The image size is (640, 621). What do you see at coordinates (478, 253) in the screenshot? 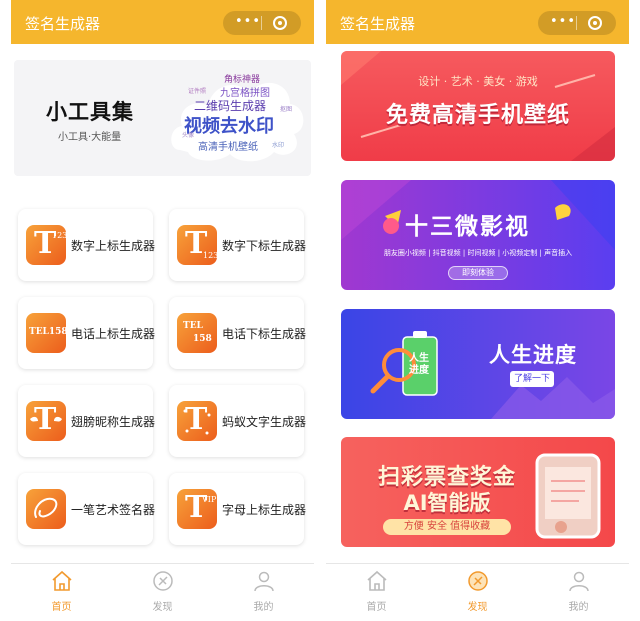
I see `video-description: 朋友圈小视频 | 抖音视频 | 时间视频 | 小视频定制 | 声音插入` at bounding box center [478, 253].